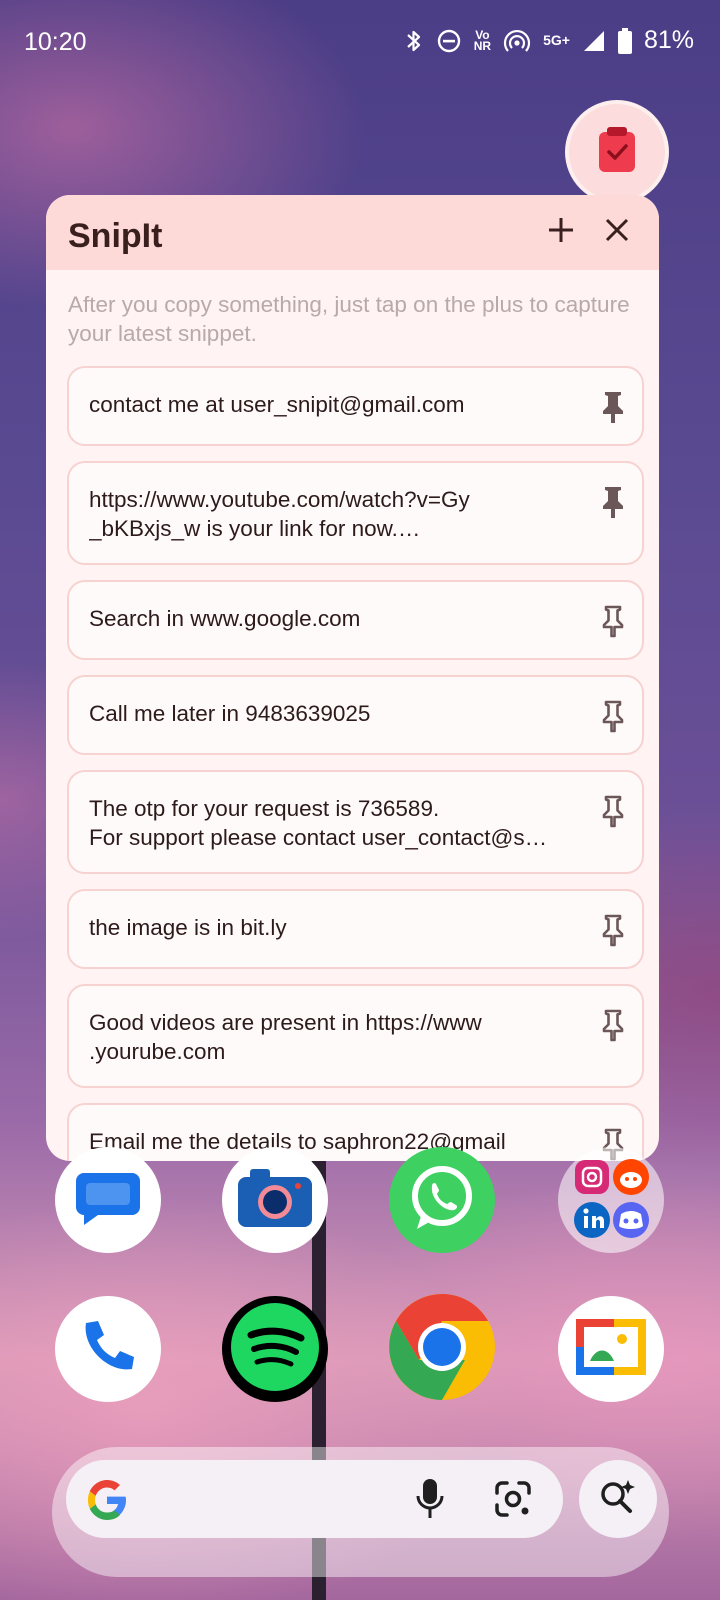 The width and height of the screenshot is (720, 1600). I want to click on messages-app, so click(108, 1200).